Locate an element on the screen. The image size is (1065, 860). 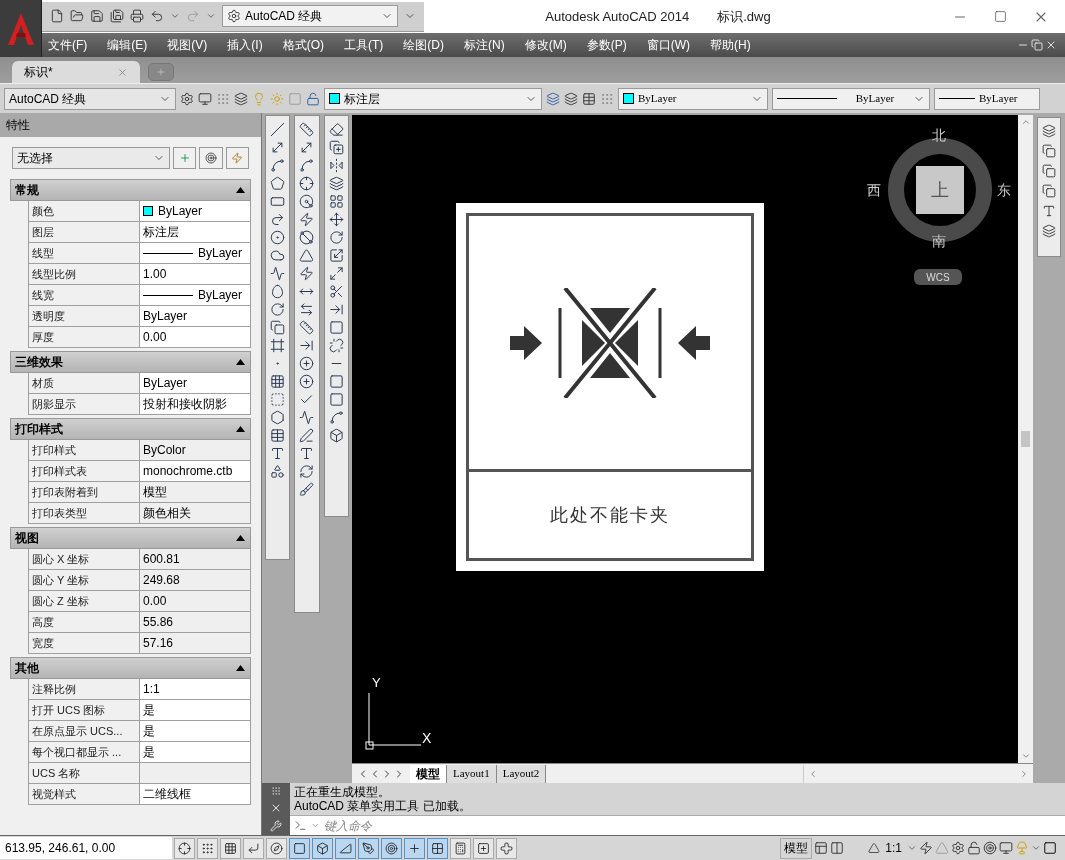
south-label: 南 is located at coordinates (939, 241).